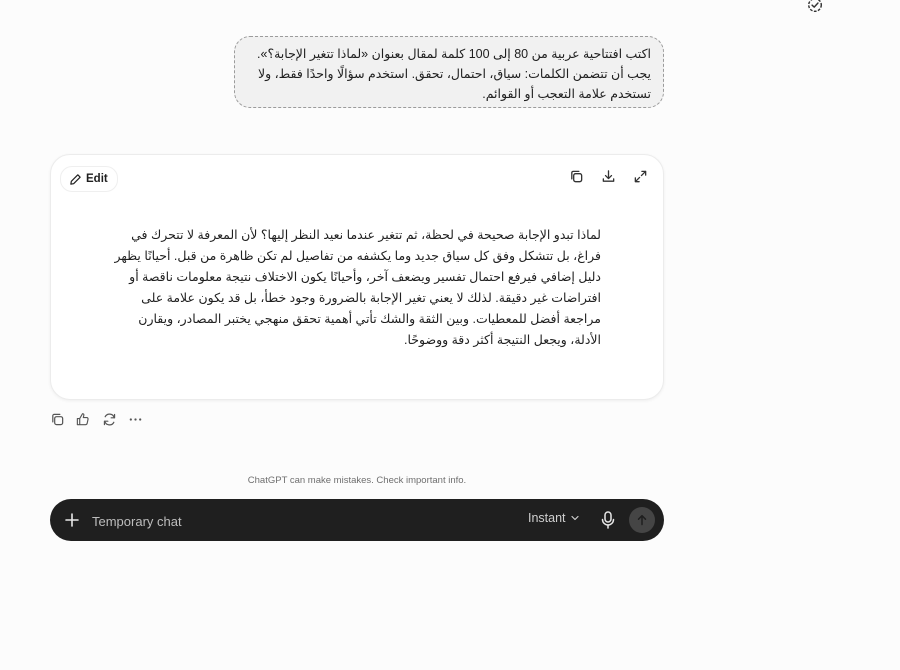 Image resolution: width=900 pixels, height=670 pixels. I want to click on user-message-line: تستخدم علامة التعجب أو القوائم., so click(566, 94).